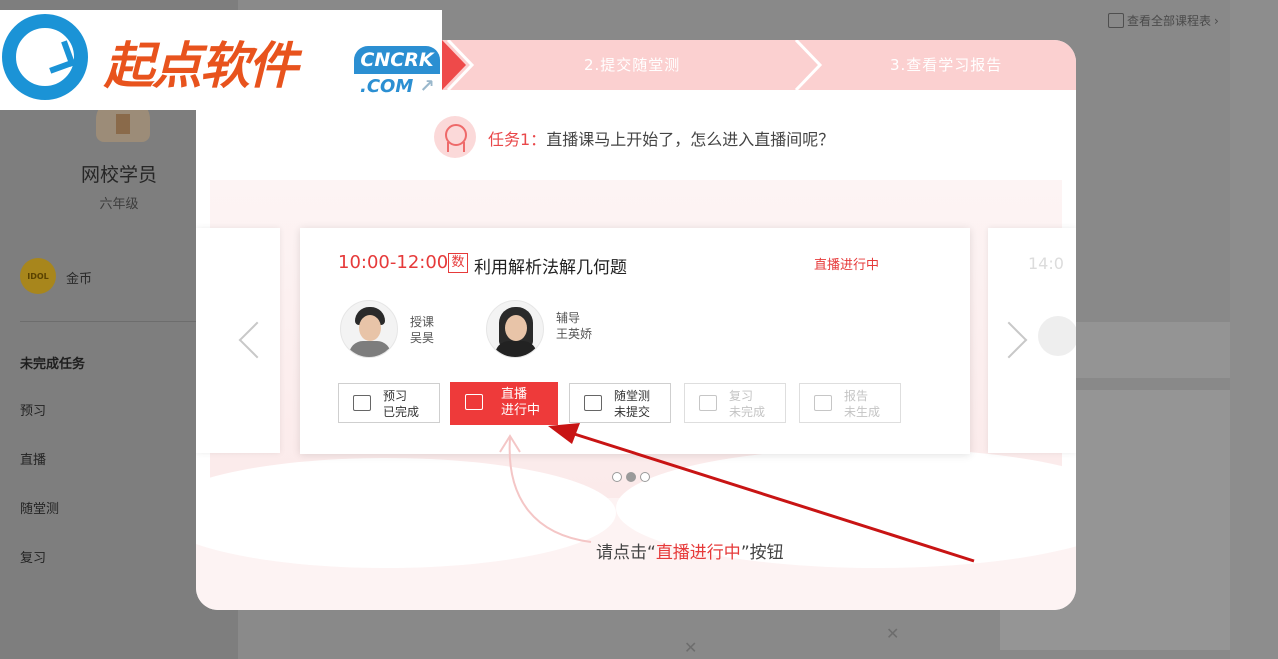 This screenshot has width=1278, height=659. What do you see at coordinates (517, 139) in the screenshot?
I see `task-number: 任务1：` at bounding box center [517, 139].